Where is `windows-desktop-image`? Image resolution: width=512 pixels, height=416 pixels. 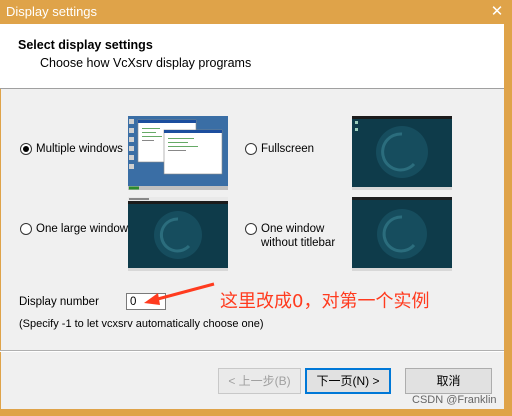
windows-desktop-image is located at coordinates (178, 153).